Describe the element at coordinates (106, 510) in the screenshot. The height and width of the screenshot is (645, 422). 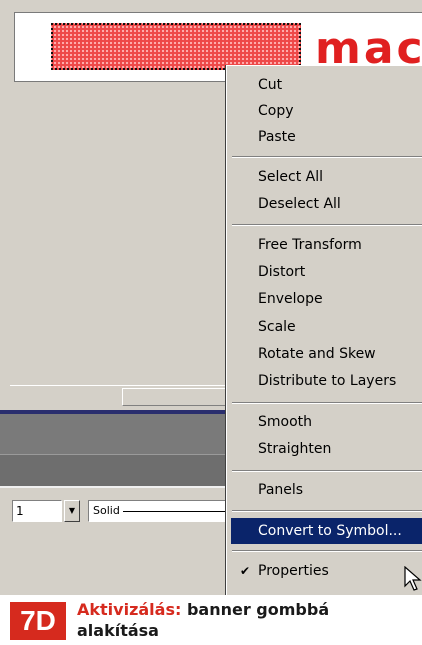
I see `stroke-style-label: Solid` at that location.